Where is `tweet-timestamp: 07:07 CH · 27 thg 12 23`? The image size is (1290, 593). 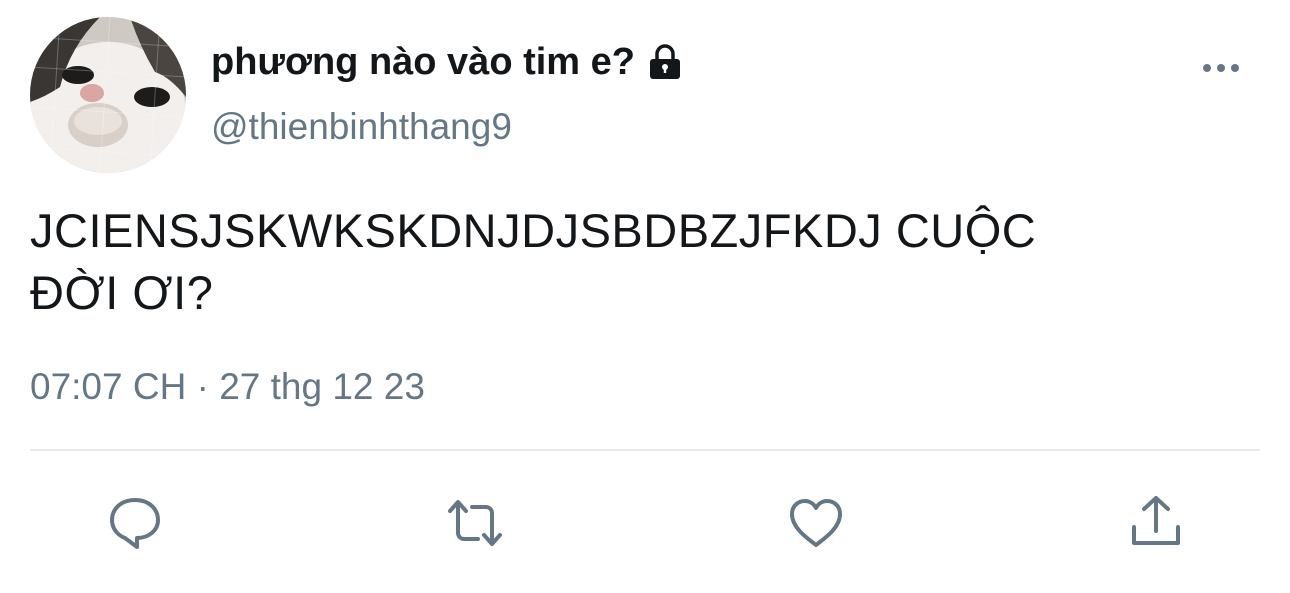 tweet-timestamp: 07:07 CH · 27 thg 12 23 is located at coordinates (227, 387).